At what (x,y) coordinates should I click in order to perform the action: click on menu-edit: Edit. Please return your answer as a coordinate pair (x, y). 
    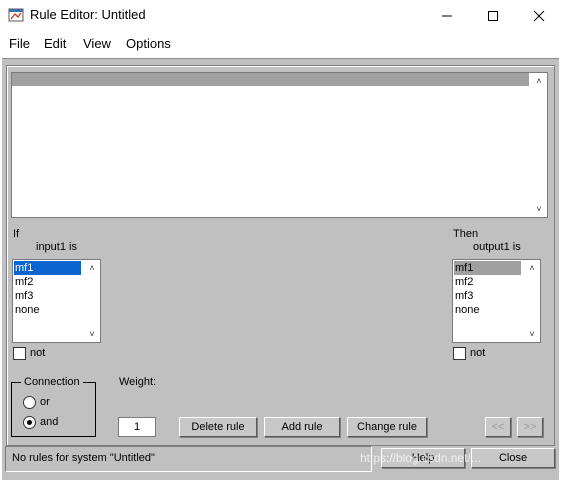
    Looking at the image, I should click on (55, 43).